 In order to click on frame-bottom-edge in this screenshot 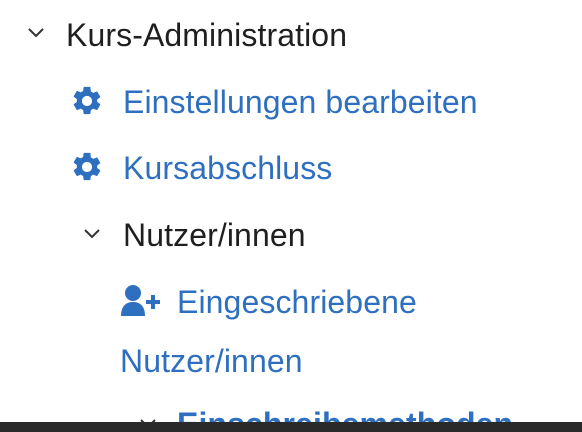, I will do `click(291, 427)`.